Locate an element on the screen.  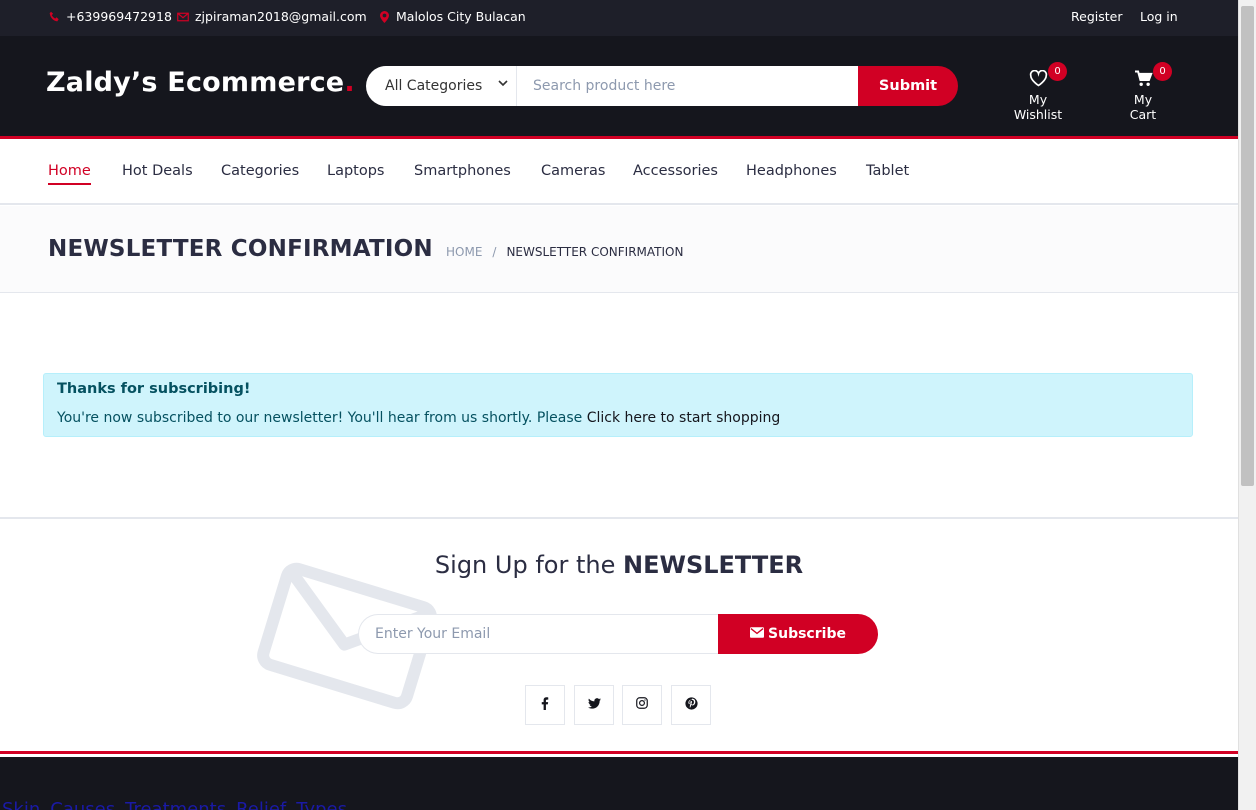
page-title: NEWSLETTER CONFIRMATION is located at coordinates (240, 249).